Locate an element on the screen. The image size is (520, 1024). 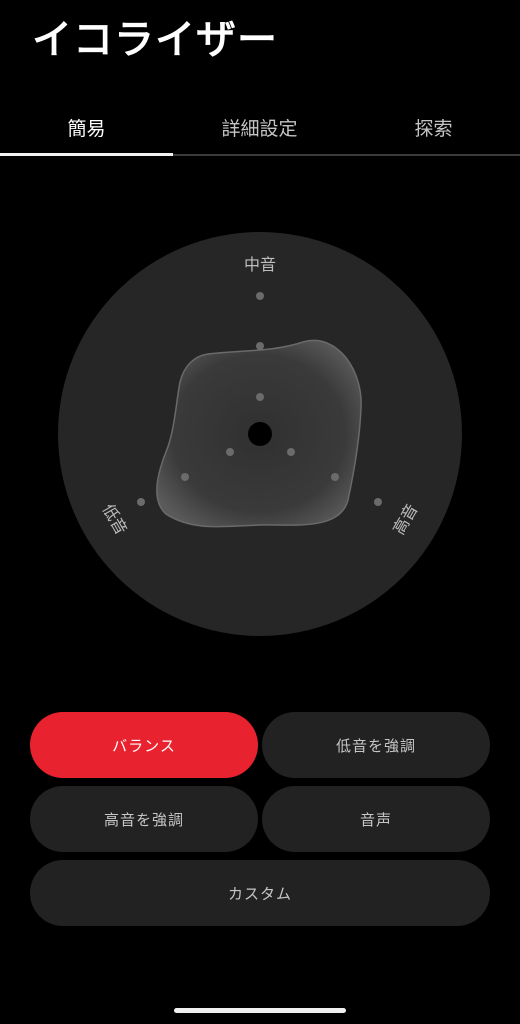
tab-bar: 簡易 詳細設定 探索 is located at coordinates (260, 128).